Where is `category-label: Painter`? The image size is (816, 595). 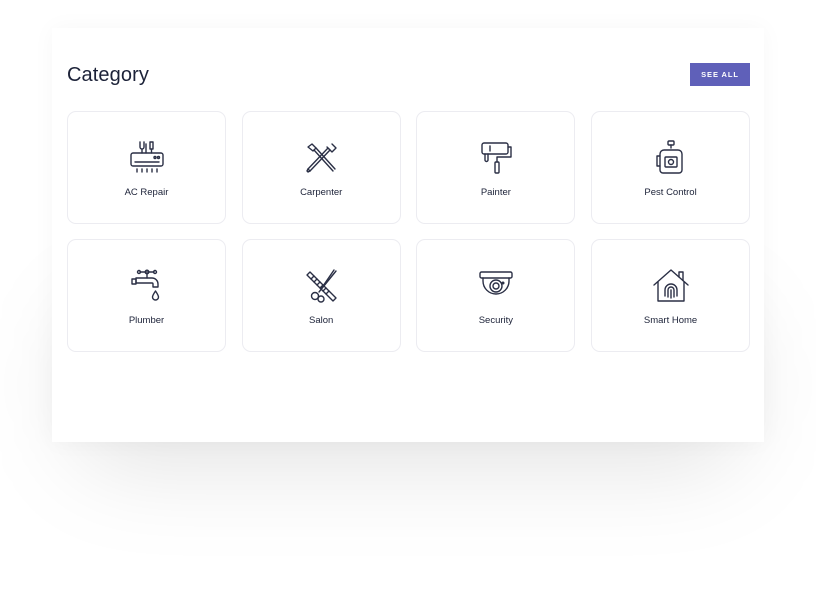 category-label: Painter is located at coordinates (495, 192).